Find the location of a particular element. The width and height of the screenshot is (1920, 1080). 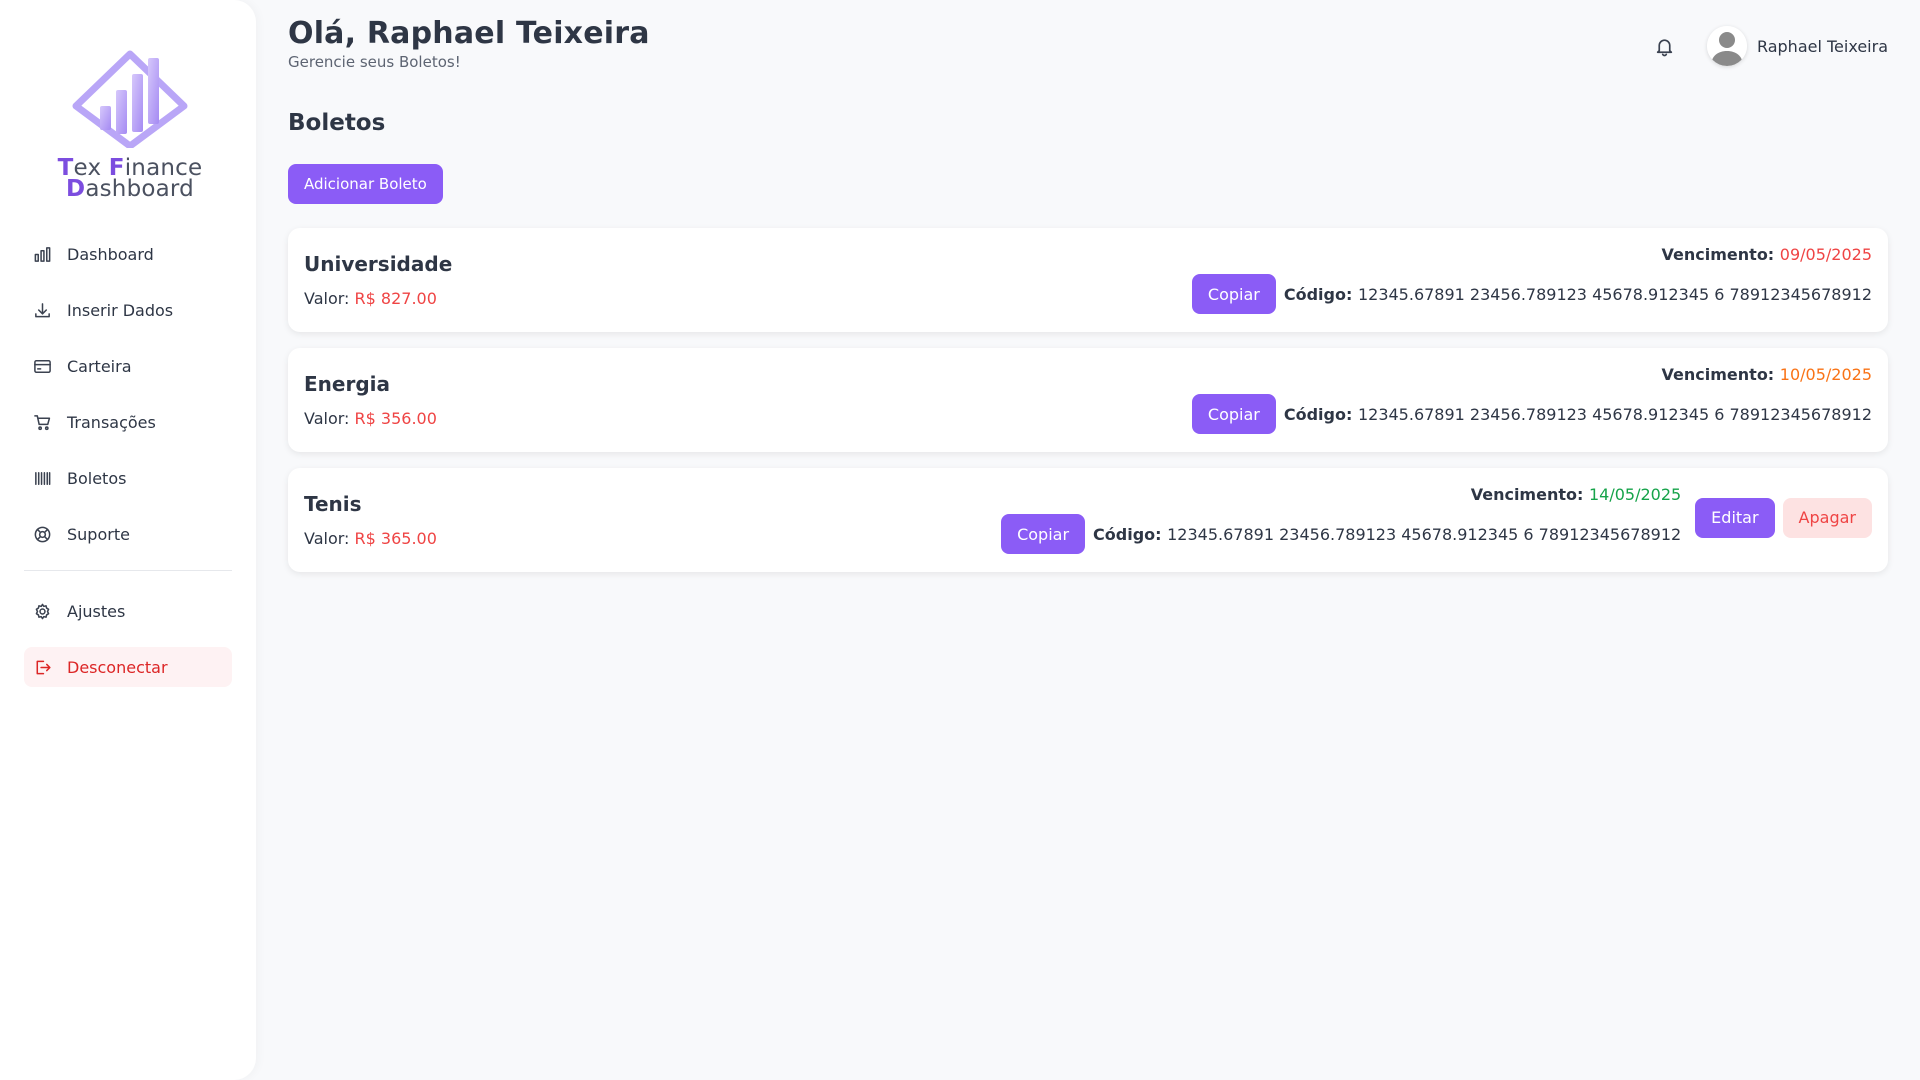

sidebar-divider is located at coordinates (128, 570).